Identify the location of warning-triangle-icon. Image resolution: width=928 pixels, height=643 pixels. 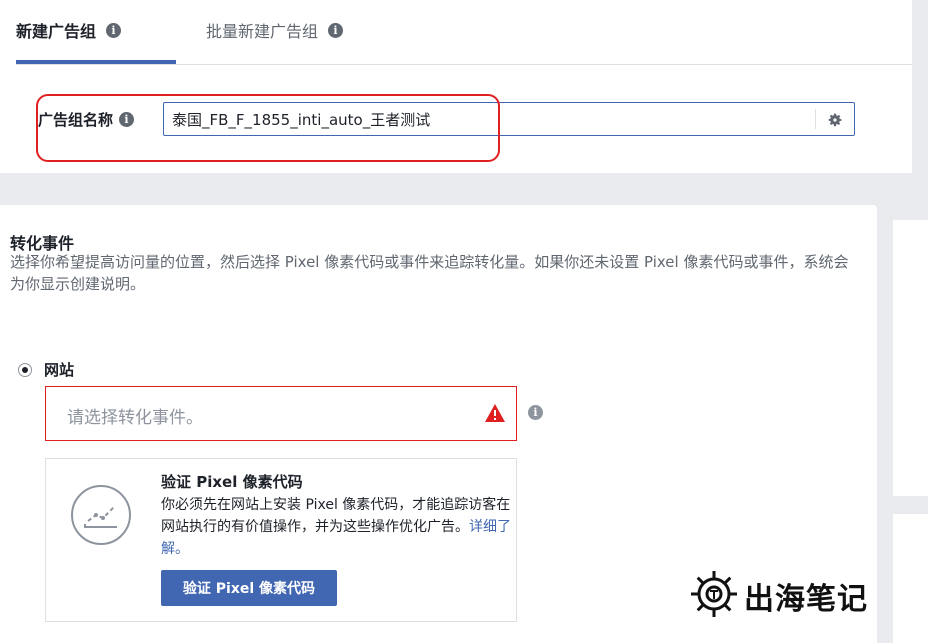
(495, 413).